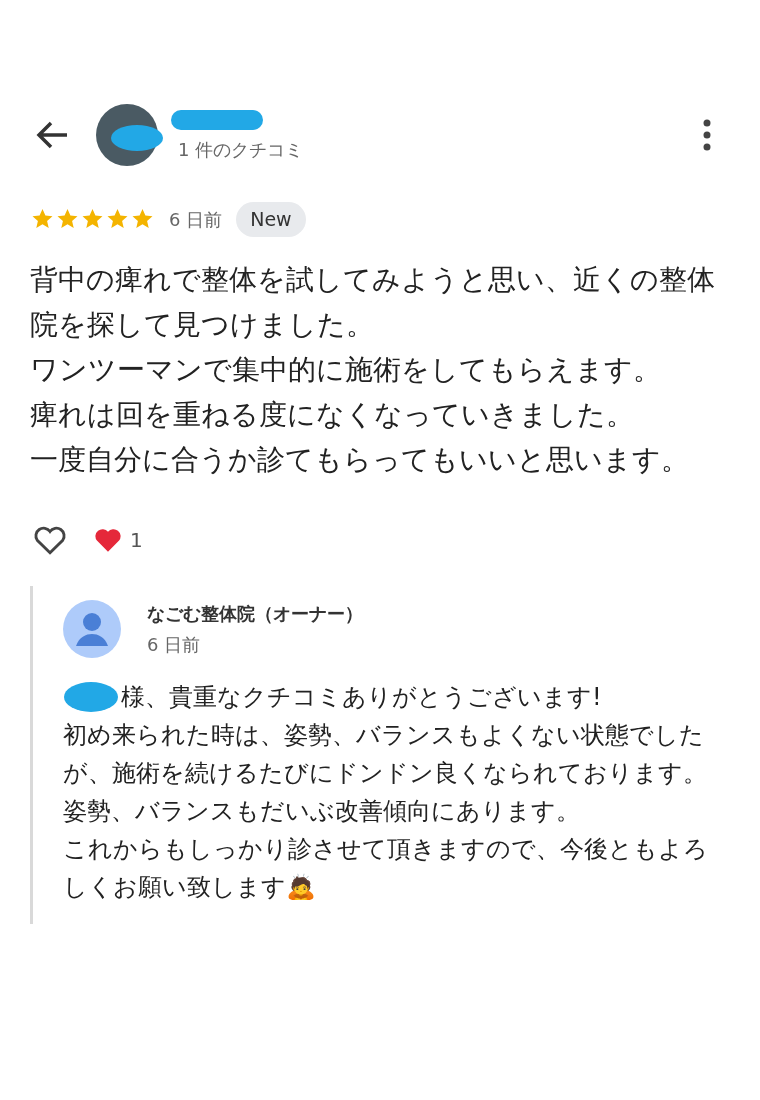 This screenshot has height=1100, width=760. What do you see at coordinates (136, 540) in the screenshot?
I see `reaction-count: 1` at bounding box center [136, 540].